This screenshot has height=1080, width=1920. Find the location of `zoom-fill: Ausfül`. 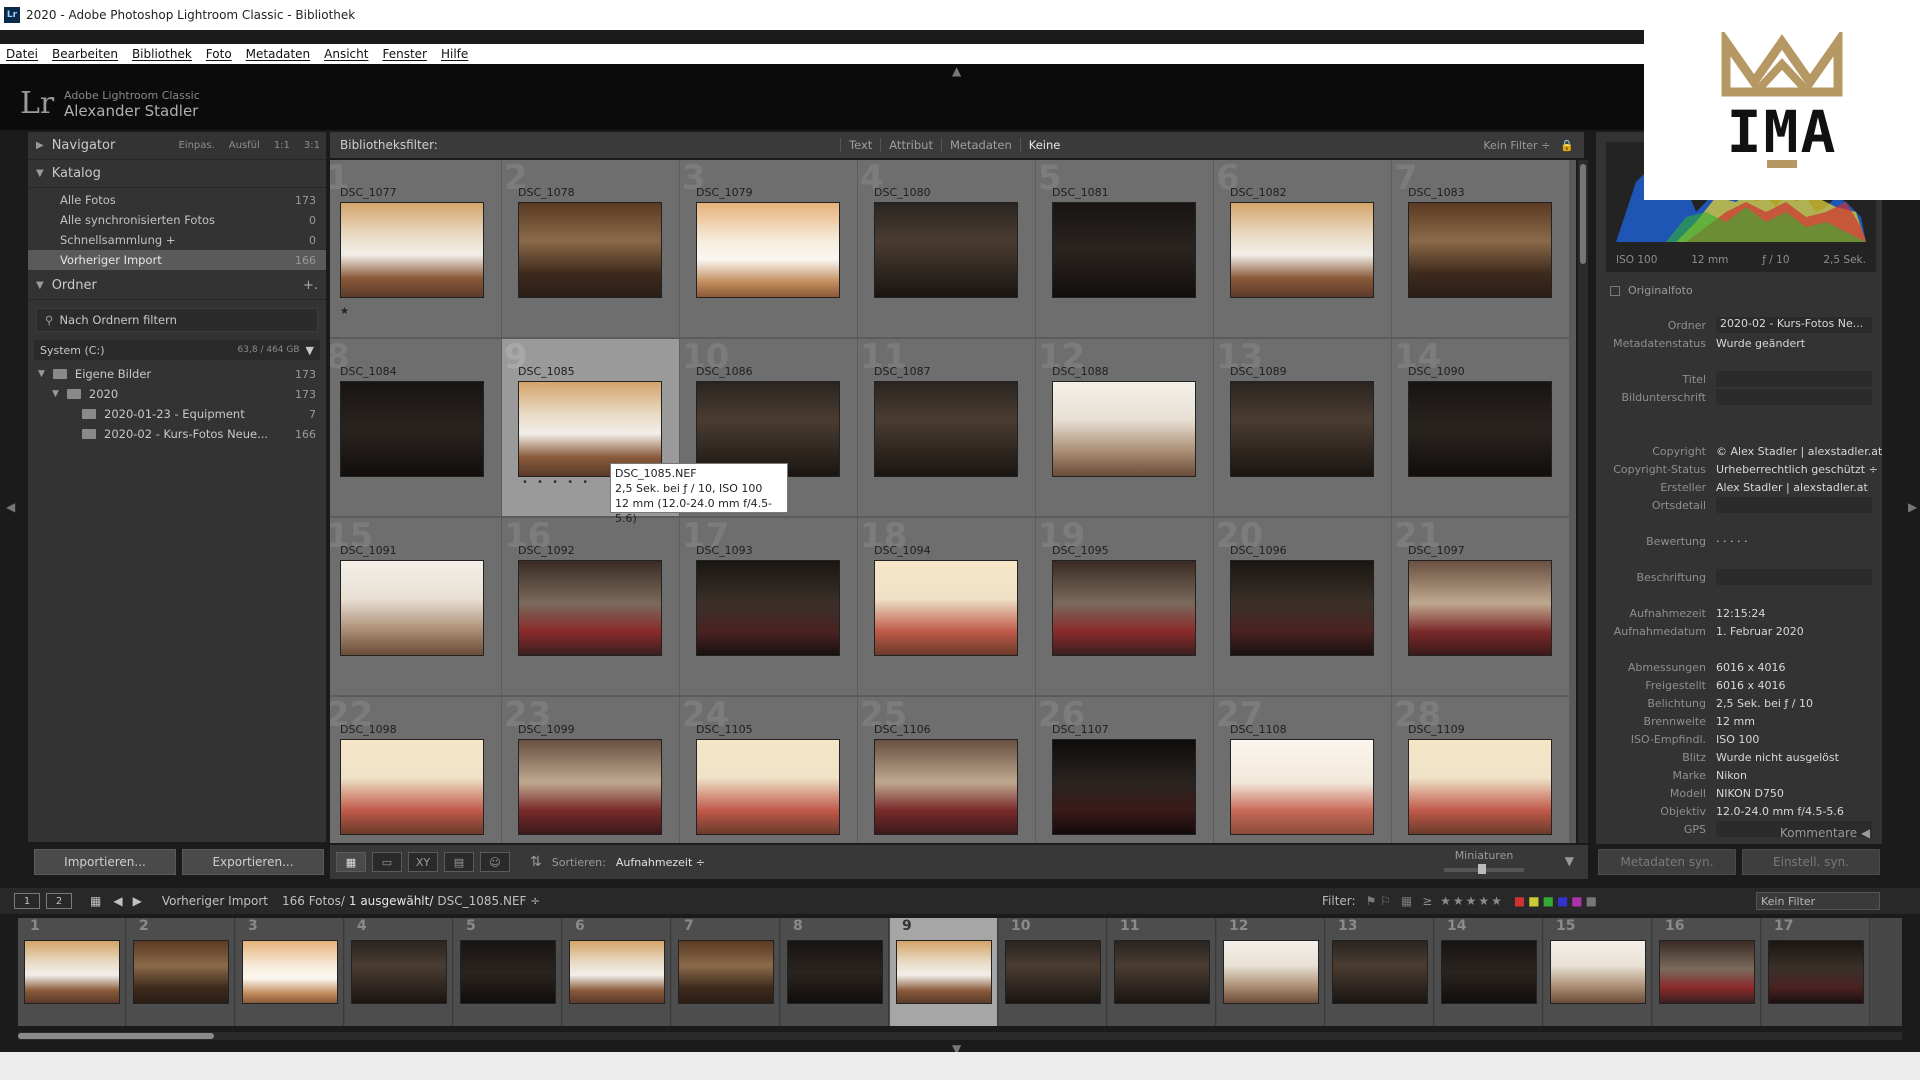

zoom-fill: Ausfül is located at coordinates (244, 145).